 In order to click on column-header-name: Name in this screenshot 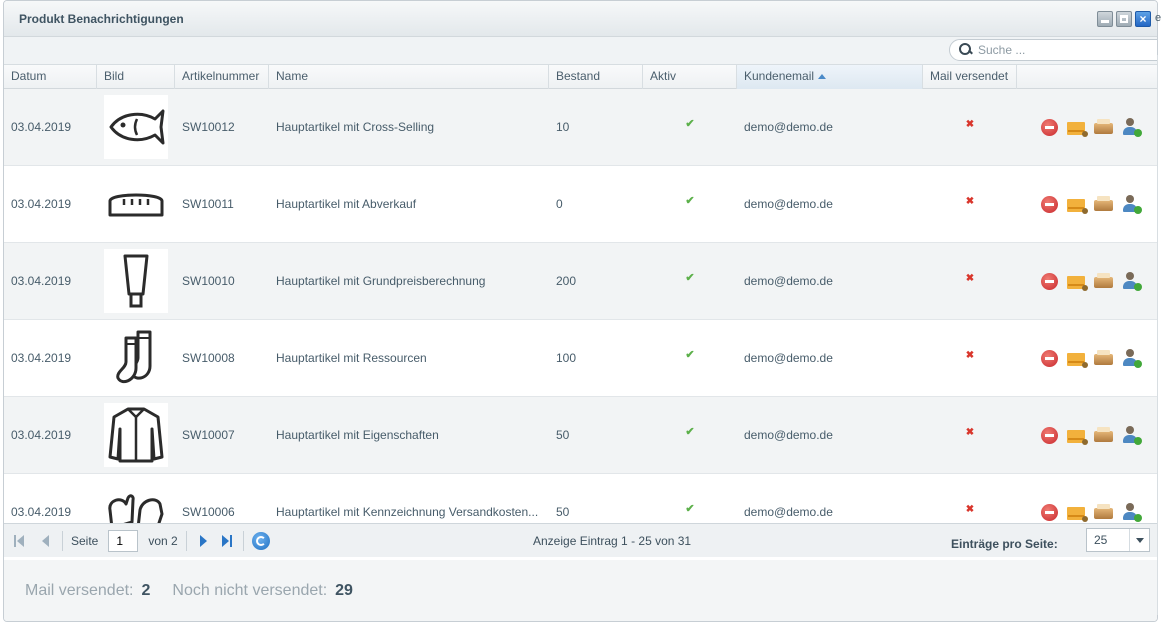, I will do `click(409, 77)`.